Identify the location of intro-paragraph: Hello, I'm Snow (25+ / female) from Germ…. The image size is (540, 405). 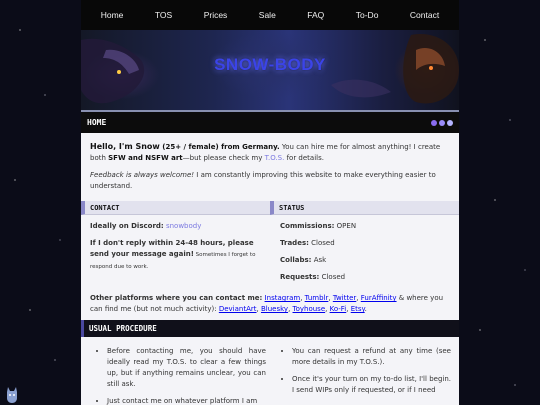
(269, 152).